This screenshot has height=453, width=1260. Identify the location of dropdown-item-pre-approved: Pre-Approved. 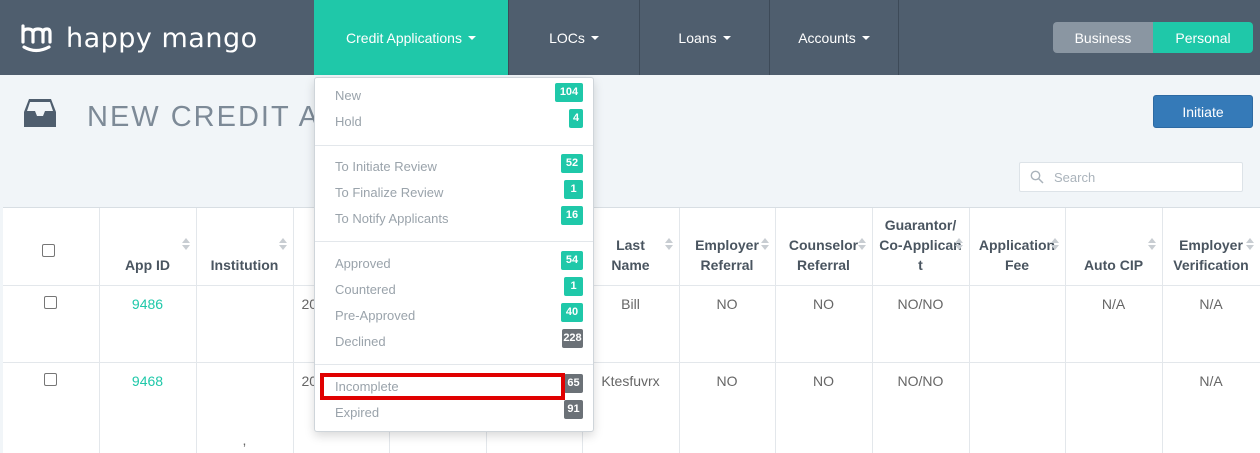
(454, 316).